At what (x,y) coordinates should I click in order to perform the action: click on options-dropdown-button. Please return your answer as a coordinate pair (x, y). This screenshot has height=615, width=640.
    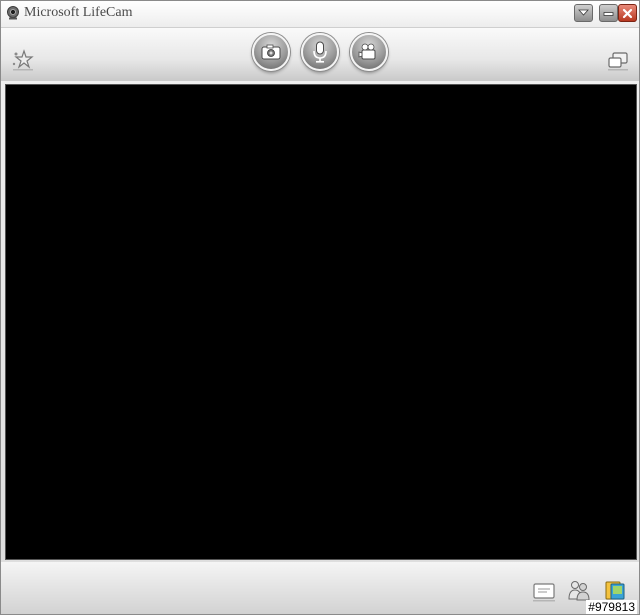
    Looking at the image, I should click on (583, 13).